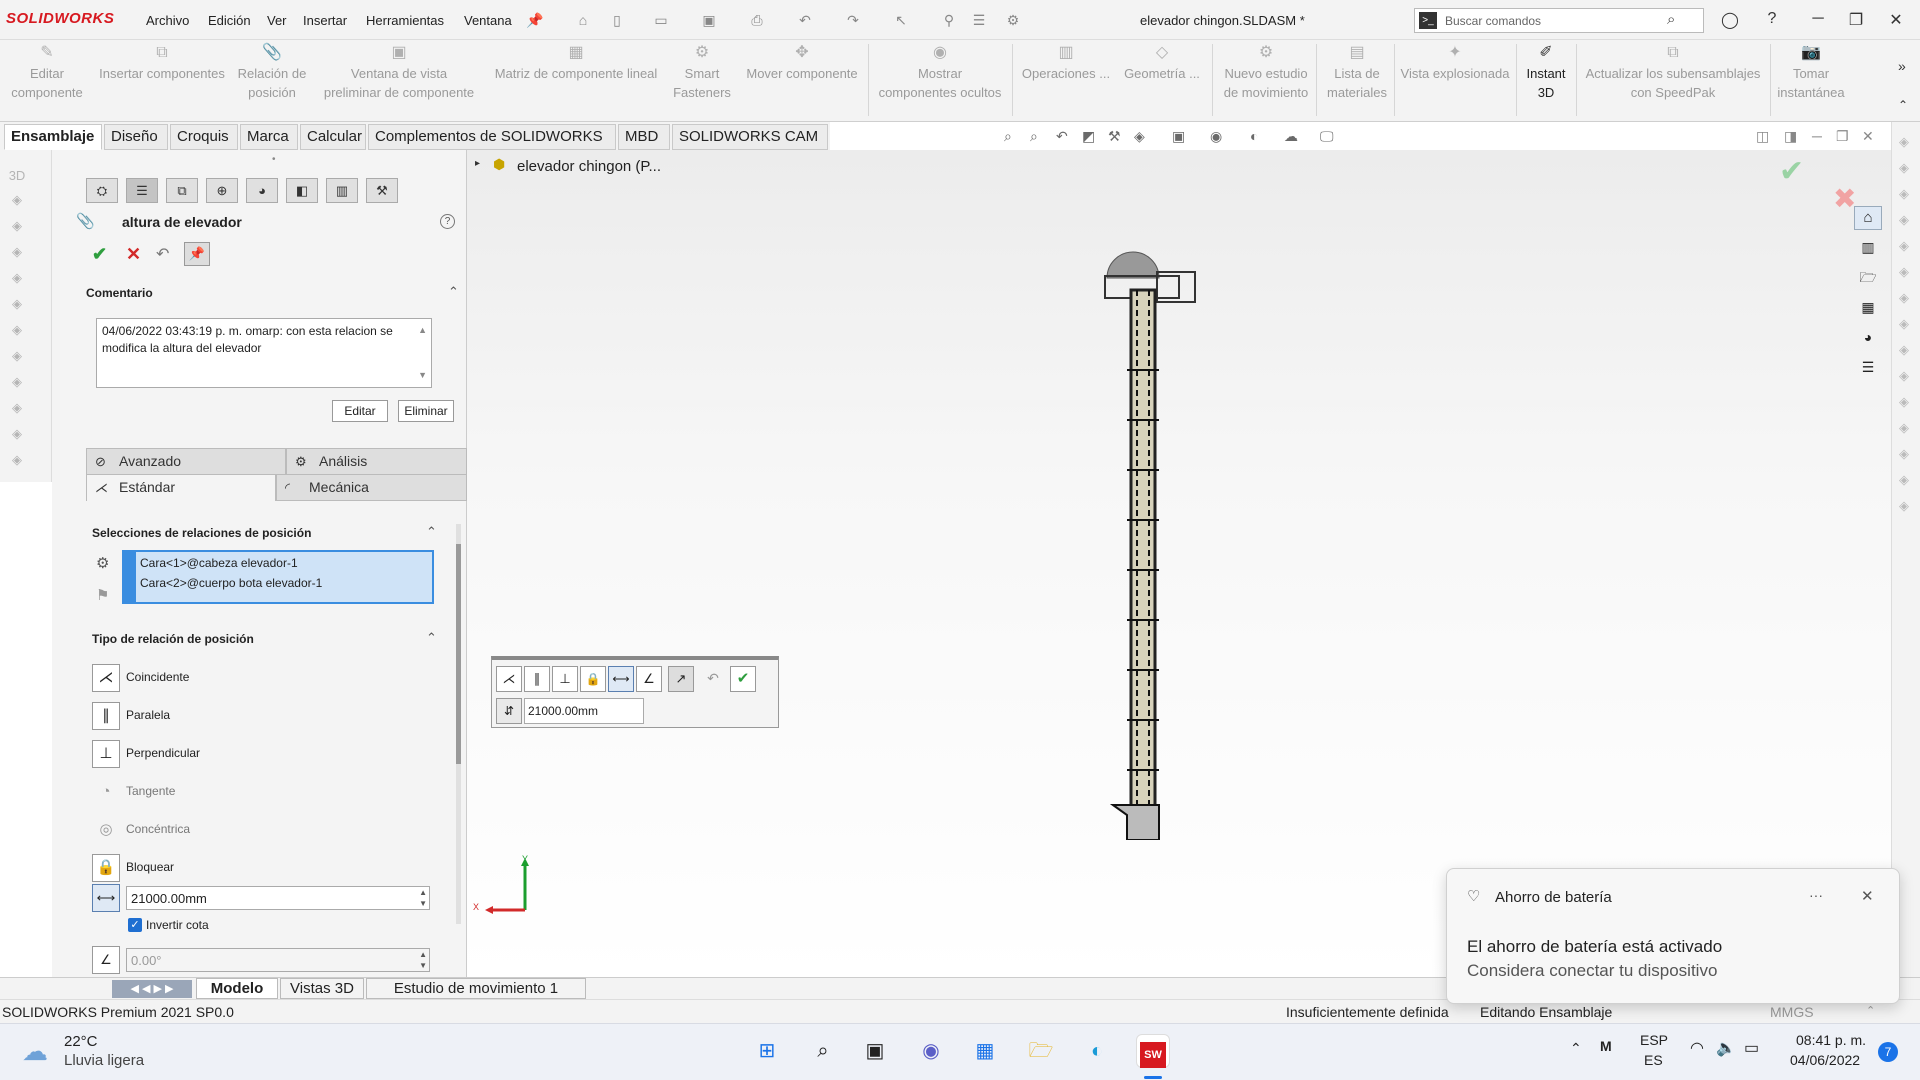  What do you see at coordinates (1868, 136) in the screenshot?
I see `viewport-close-icon: ✕` at bounding box center [1868, 136].